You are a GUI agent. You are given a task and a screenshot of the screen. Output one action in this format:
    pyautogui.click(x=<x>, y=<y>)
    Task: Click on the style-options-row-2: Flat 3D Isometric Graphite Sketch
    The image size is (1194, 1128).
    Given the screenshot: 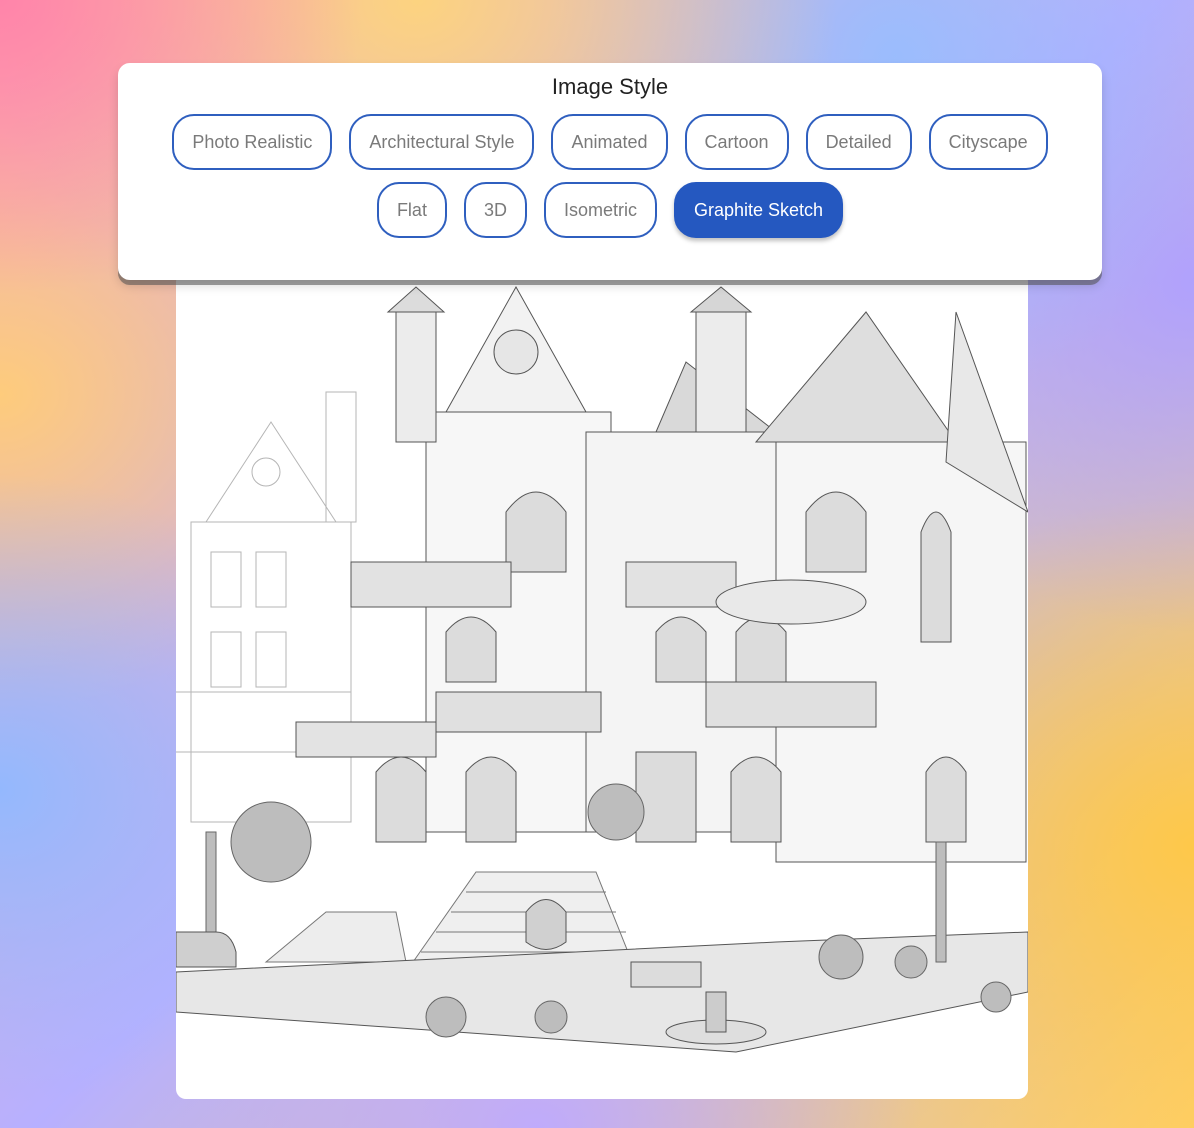 What is the action you would take?
    pyautogui.click(x=610, y=210)
    